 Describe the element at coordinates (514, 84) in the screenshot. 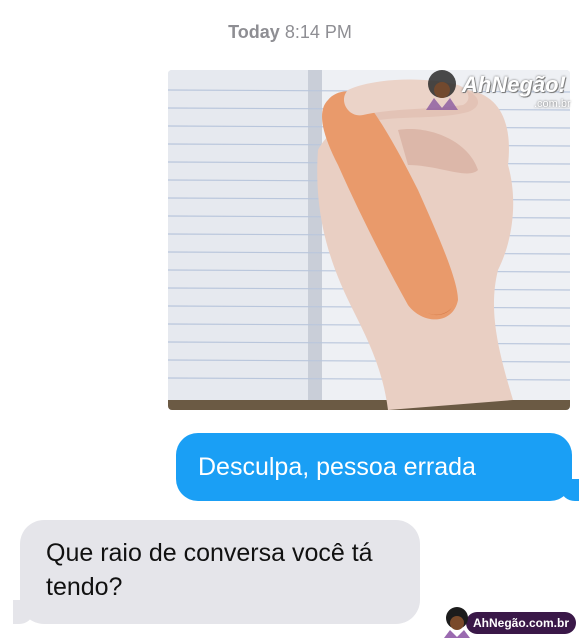

I see `watermark-text: AhNegão!` at that location.